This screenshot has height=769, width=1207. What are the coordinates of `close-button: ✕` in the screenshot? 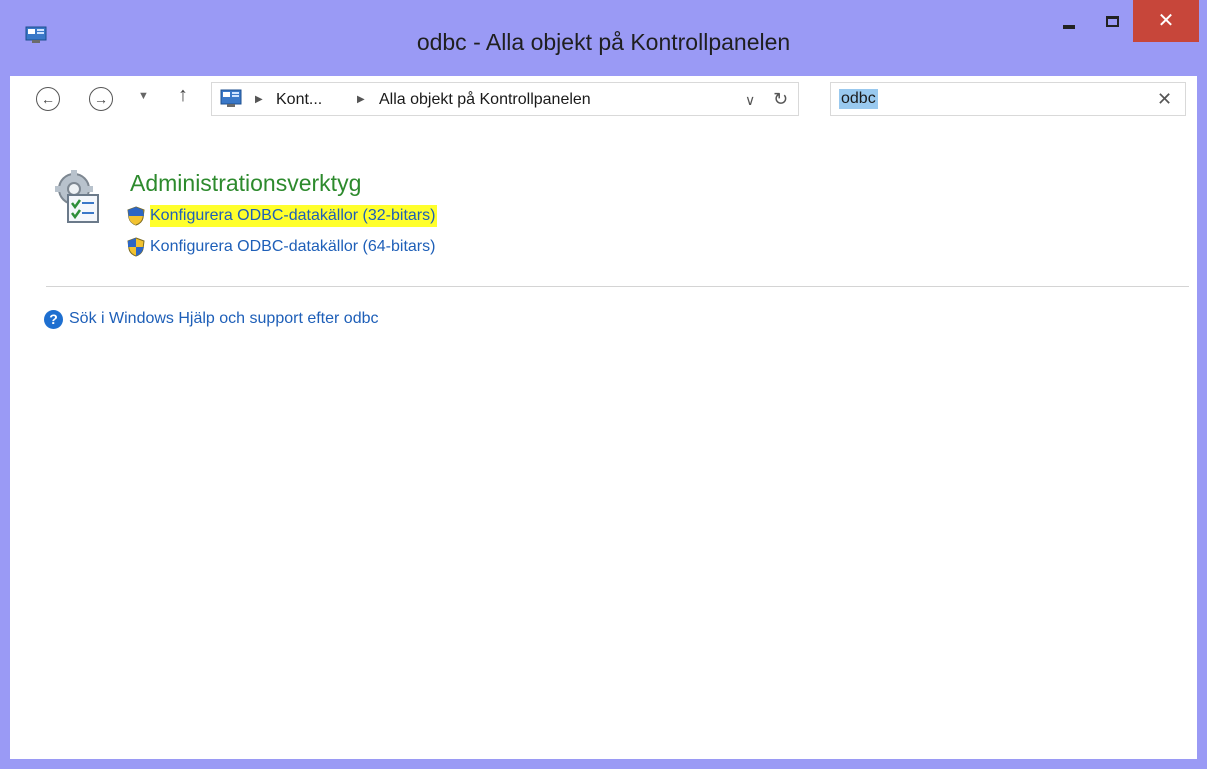 It's located at (1166, 21).